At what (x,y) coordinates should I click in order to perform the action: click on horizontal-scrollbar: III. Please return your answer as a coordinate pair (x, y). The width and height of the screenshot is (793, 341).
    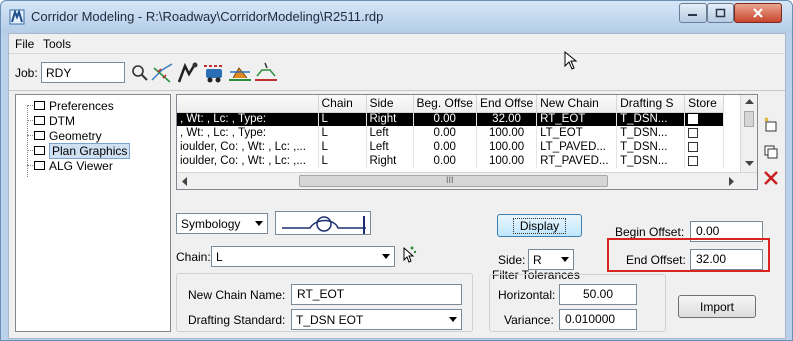
    Looking at the image, I should click on (467, 180).